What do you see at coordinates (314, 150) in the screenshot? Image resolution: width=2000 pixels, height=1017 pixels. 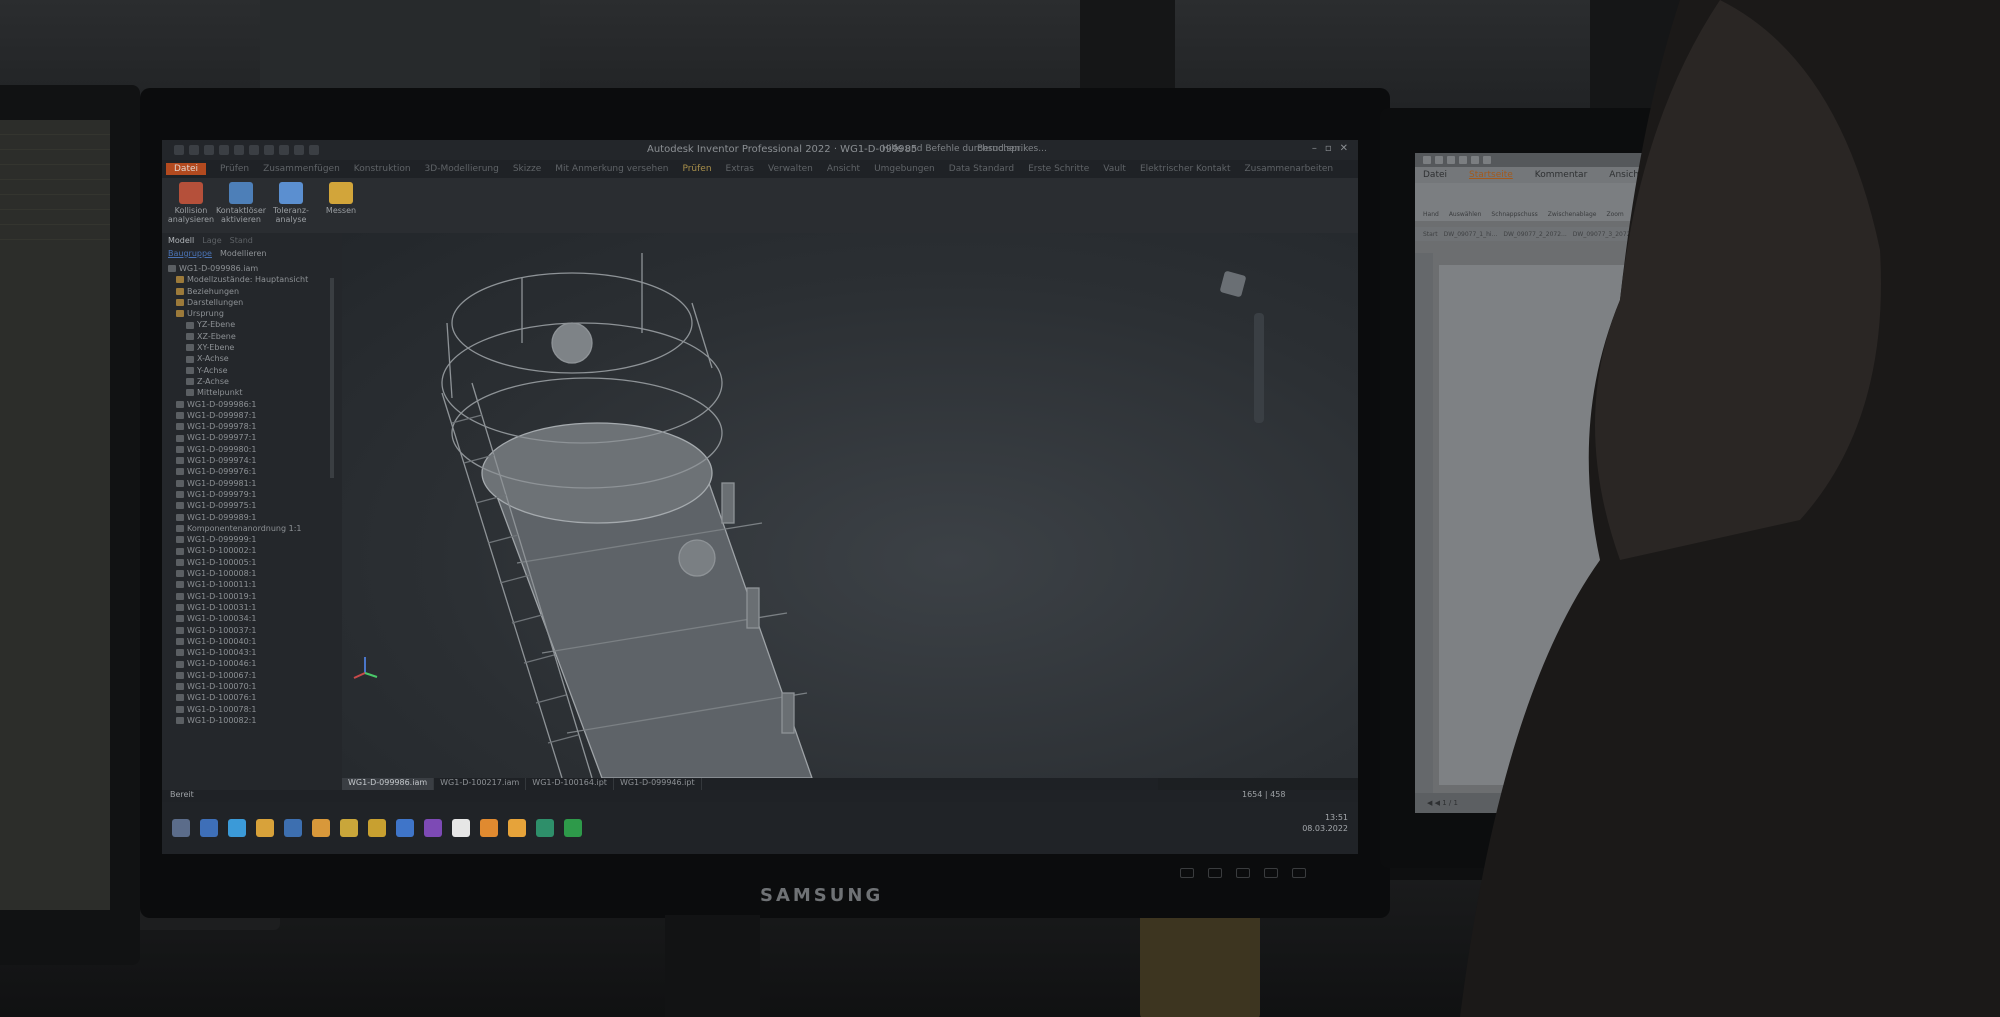 I see `measure-icon` at bounding box center [314, 150].